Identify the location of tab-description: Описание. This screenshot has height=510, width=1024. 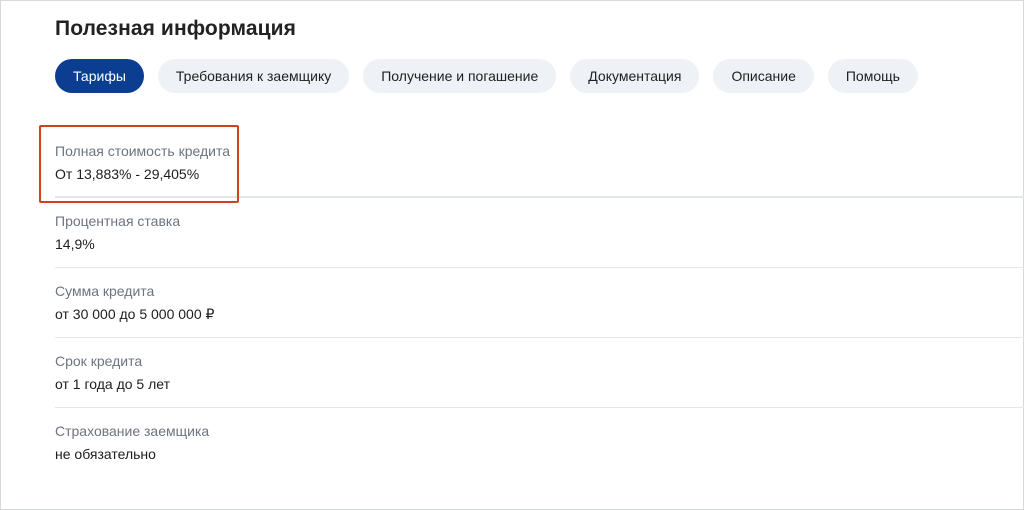
(763, 76).